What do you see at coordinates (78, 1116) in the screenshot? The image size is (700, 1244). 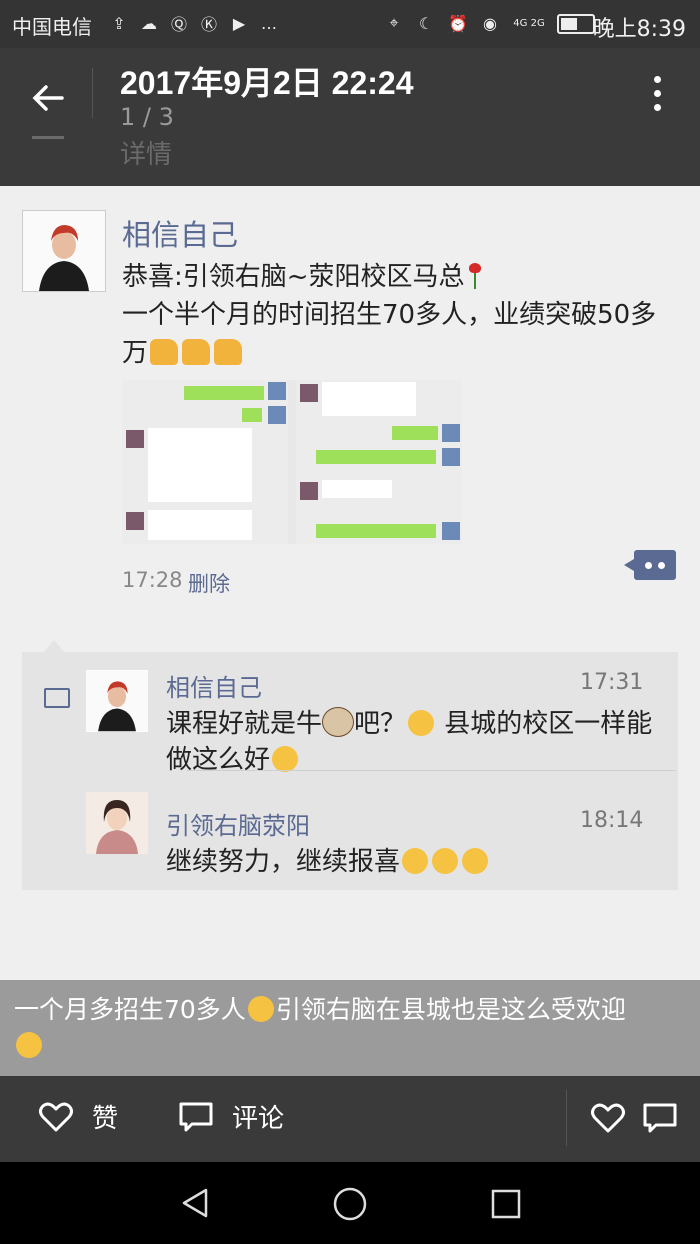 I see `like-button: 赞` at bounding box center [78, 1116].